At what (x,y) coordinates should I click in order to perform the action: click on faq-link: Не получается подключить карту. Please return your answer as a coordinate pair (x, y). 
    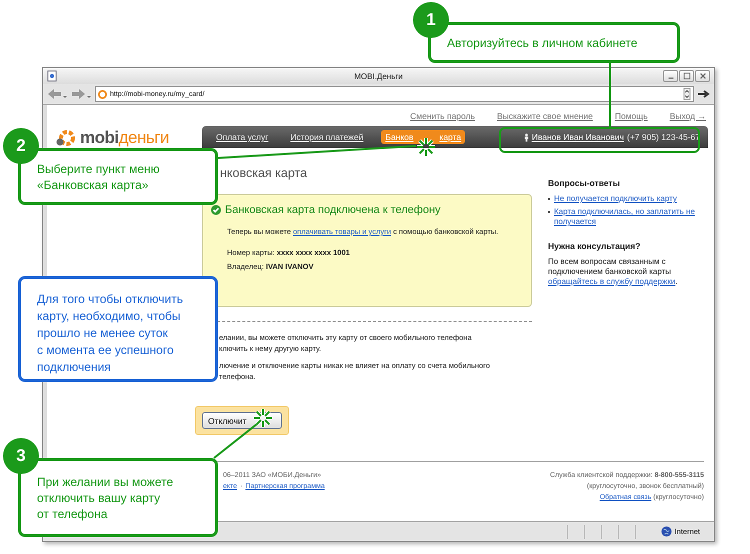
    Looking at the image, I should click on (615, 199).